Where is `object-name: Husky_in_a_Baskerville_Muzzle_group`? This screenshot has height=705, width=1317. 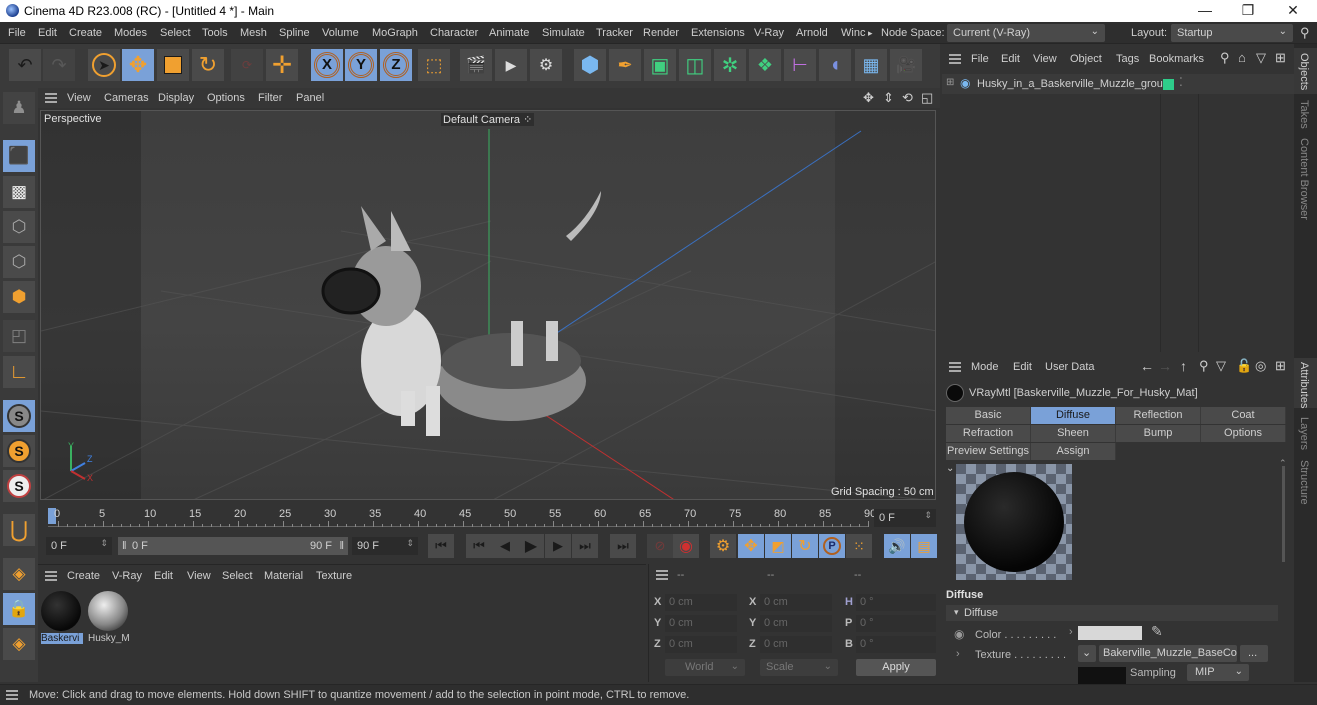
object-name: Husky_in_a_Baskerville_Muzzle_group is located at coordinates (1073, 84).